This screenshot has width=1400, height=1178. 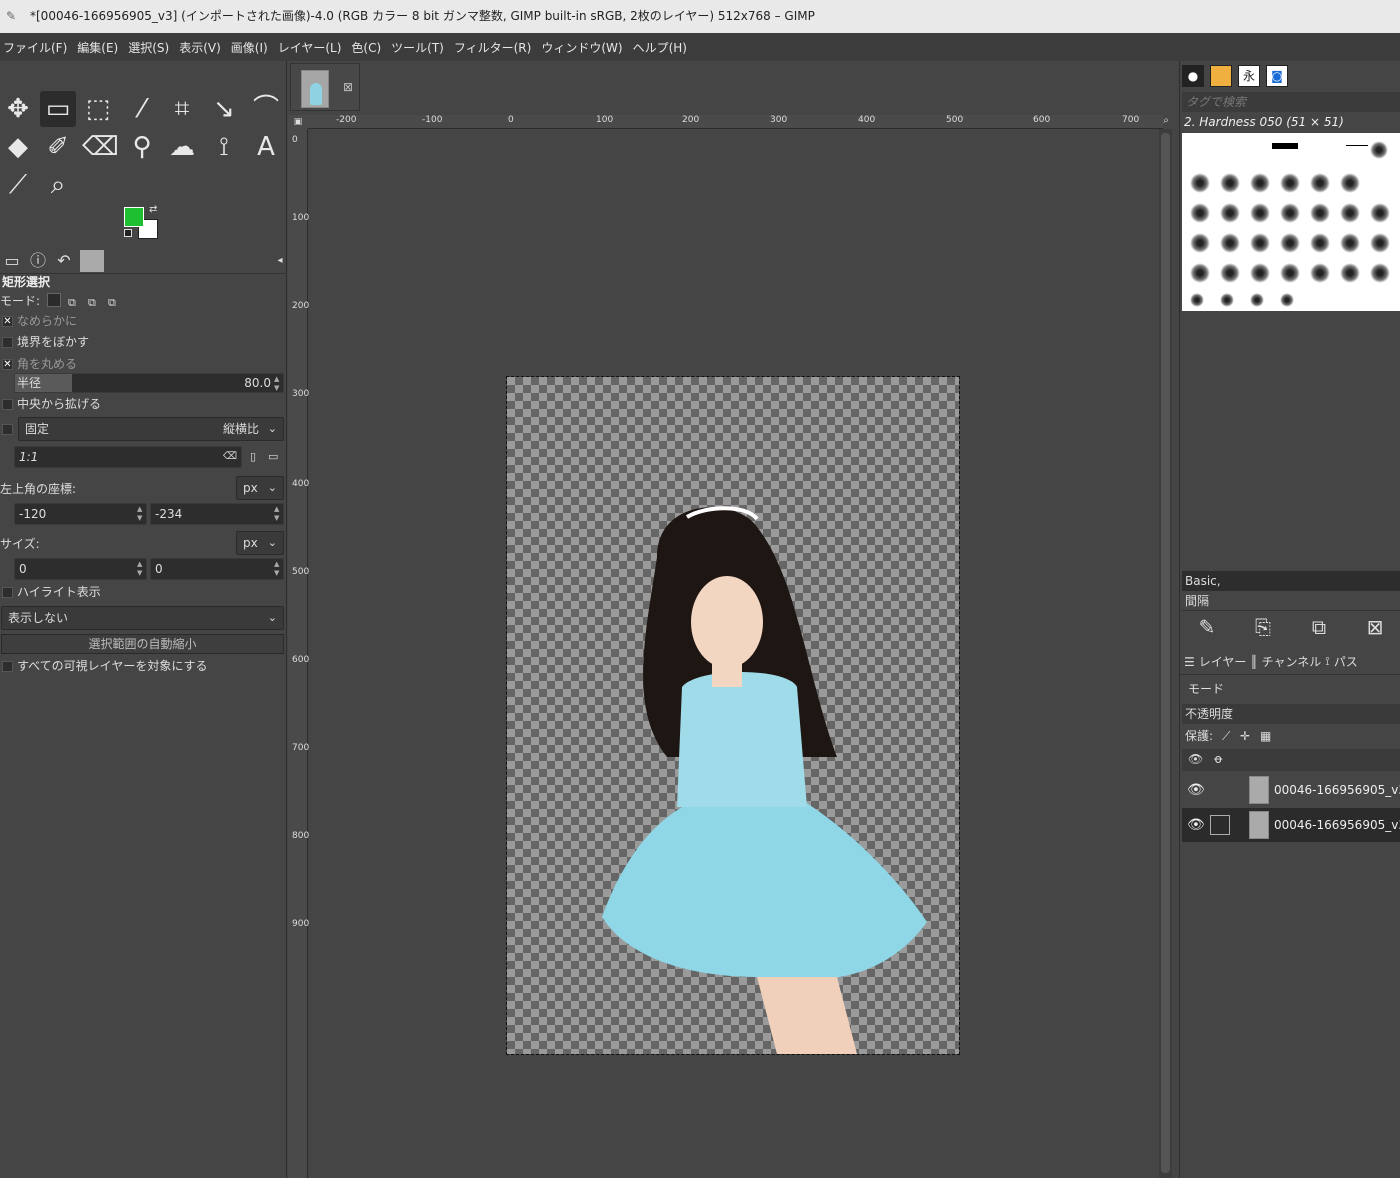 I want to click on fixed-mode-combo: 固定 縦横比 ⌄, so click(x=151, y=429).